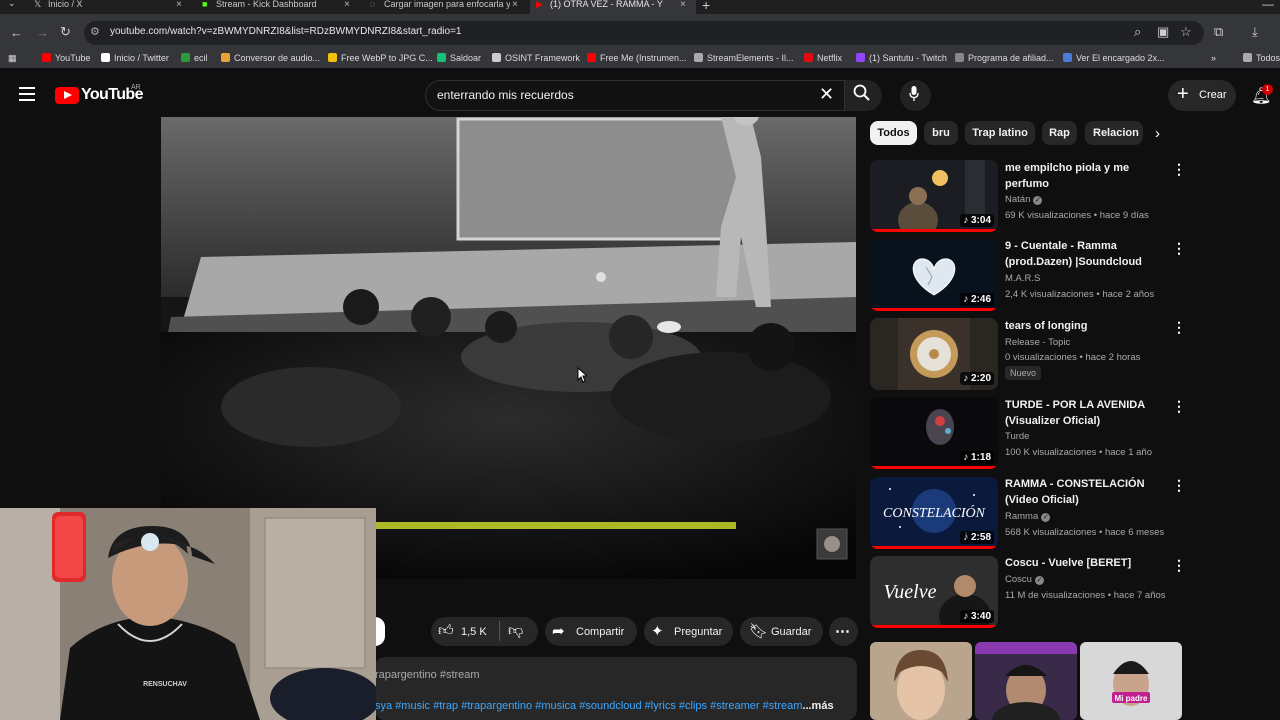 This screenshot has height=720, width=1280. What do you see at coordinates (1037, 342) in the screenshot?
I see `rec-channel-3: Release - Topic` at bounding box center [1037, 342].